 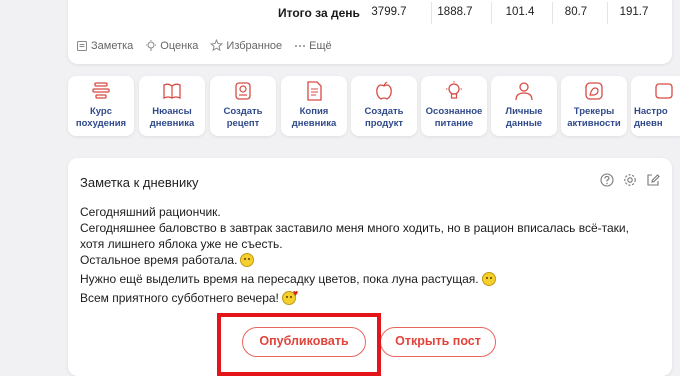 I want to click on muscle-icon, so click(x=594, y=91).